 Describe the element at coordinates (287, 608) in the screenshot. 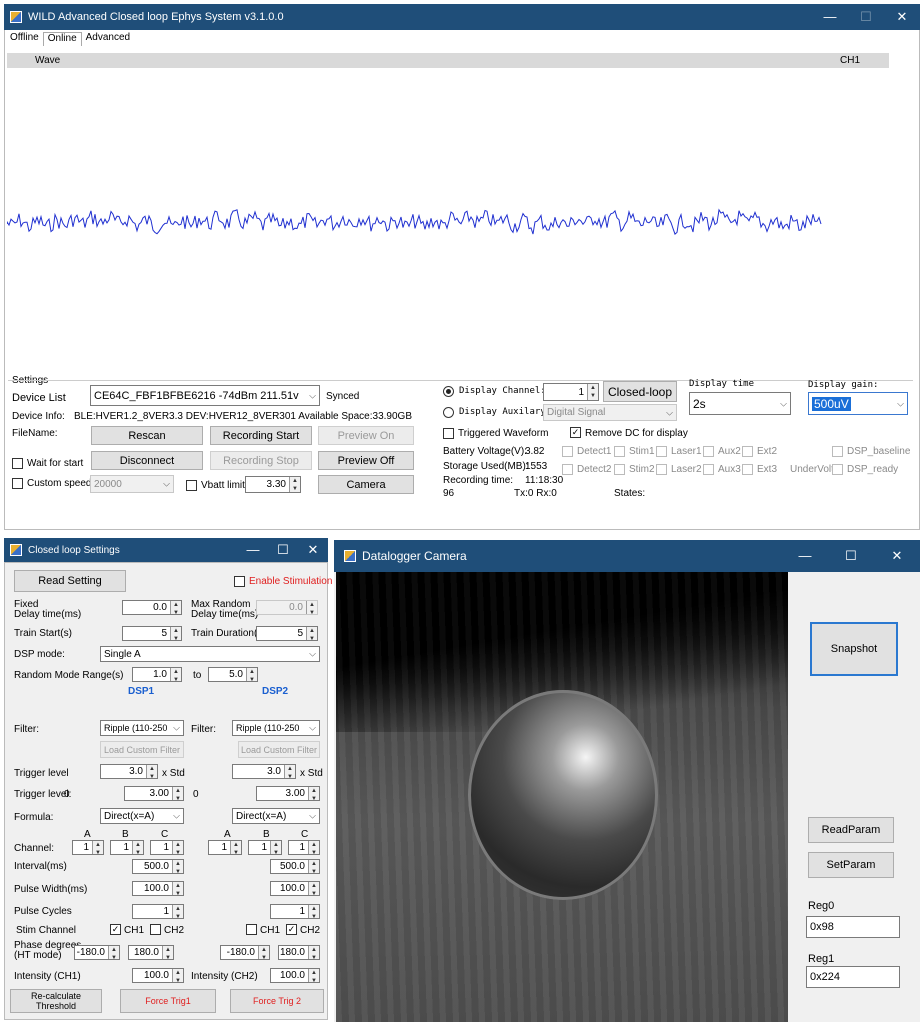

I see `max-random-delay-input: 0.0 ▲ ▼` at that location.